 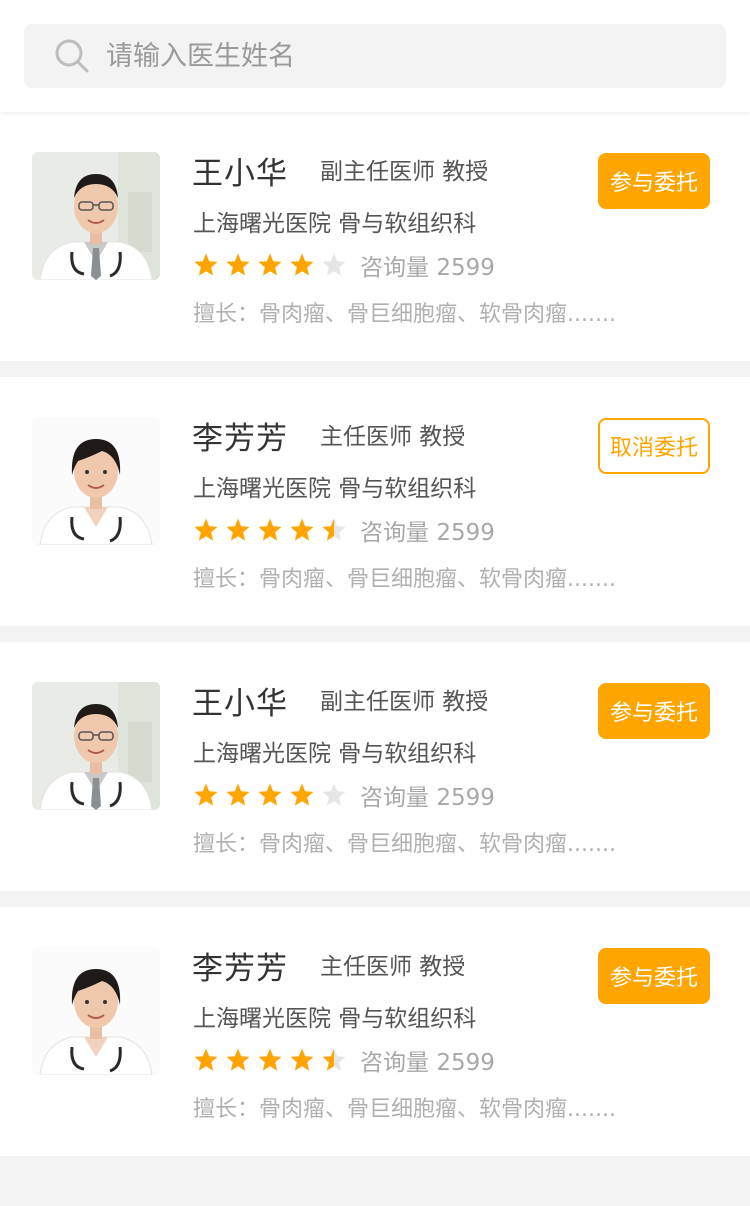 What do you see at coordinates (406, 56) in the screenshot?
I see `search-input` at bounding box center [406, 56].